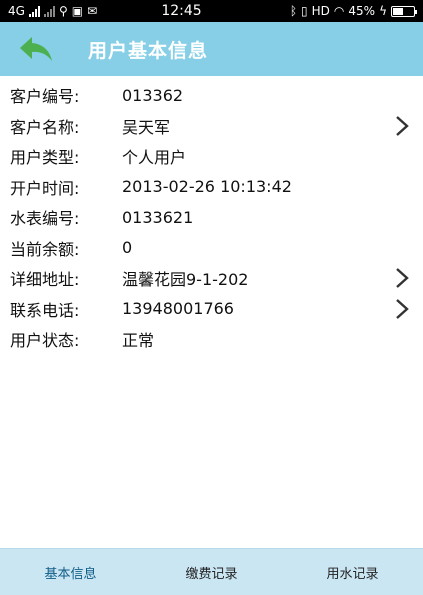 Image resolution: width=423 pixels, height=595 pixels. Describe the element at coordinates (34, 11) in the screenshot. I see `cell-signal-icon` at that location.